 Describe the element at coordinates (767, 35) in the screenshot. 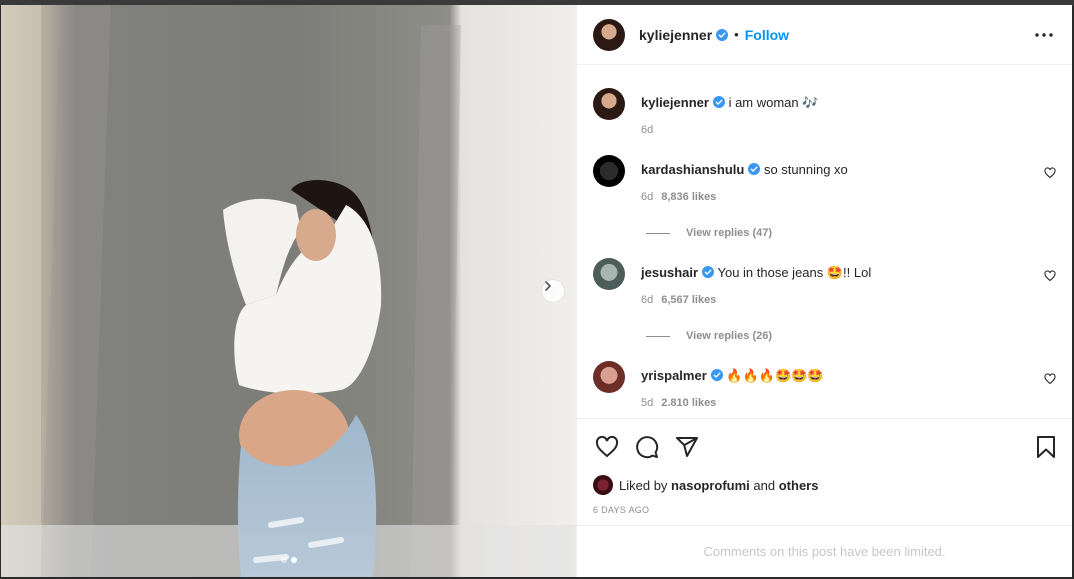

I see `follow-button: Follow` at that location.